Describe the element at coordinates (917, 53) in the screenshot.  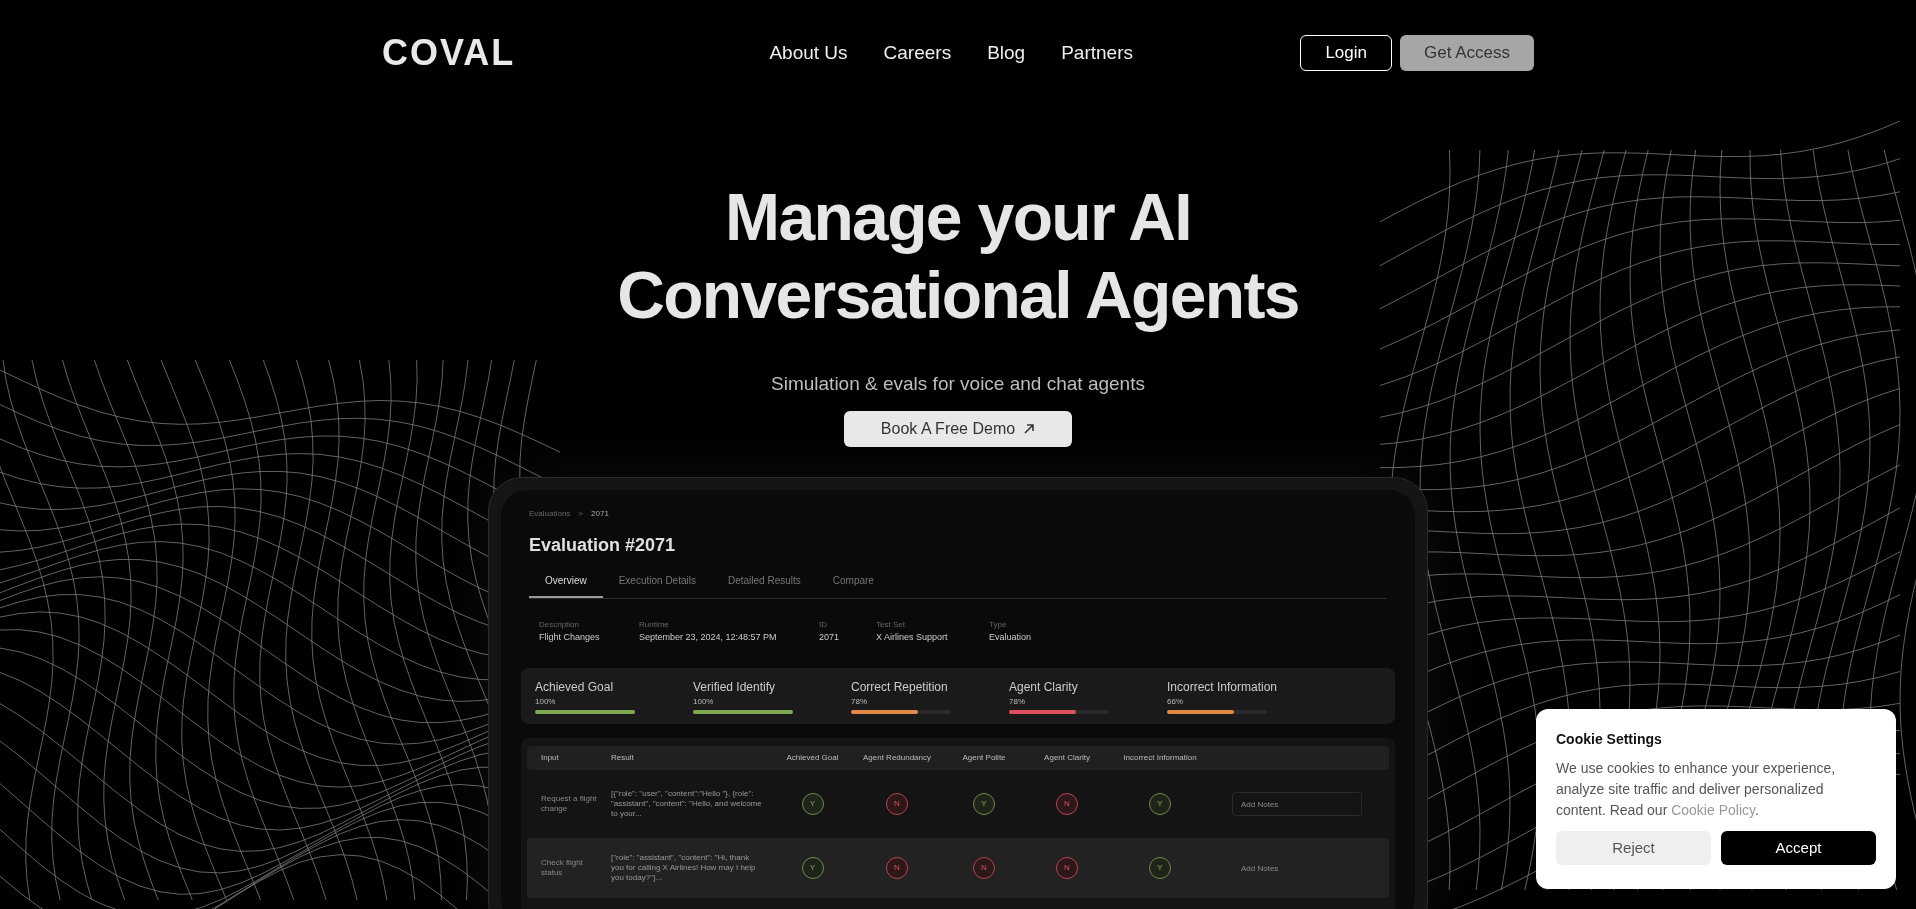
I see `nav-link: Careers` at that location.